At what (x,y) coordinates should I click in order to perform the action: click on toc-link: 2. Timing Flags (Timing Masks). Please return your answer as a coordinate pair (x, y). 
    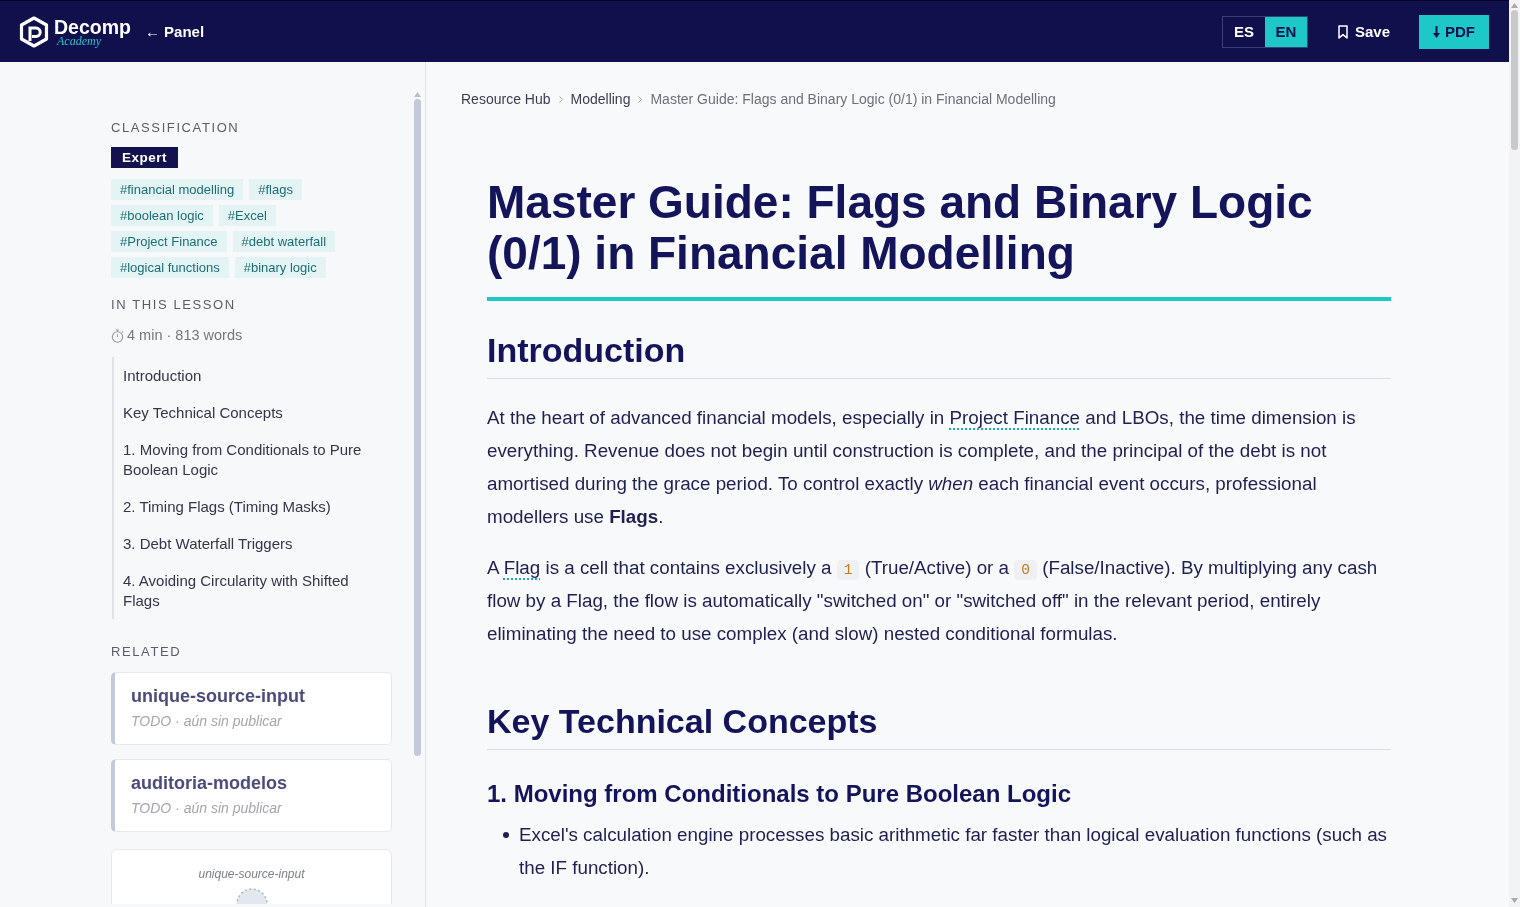
    Looking at the image, I should click on (250, 506).